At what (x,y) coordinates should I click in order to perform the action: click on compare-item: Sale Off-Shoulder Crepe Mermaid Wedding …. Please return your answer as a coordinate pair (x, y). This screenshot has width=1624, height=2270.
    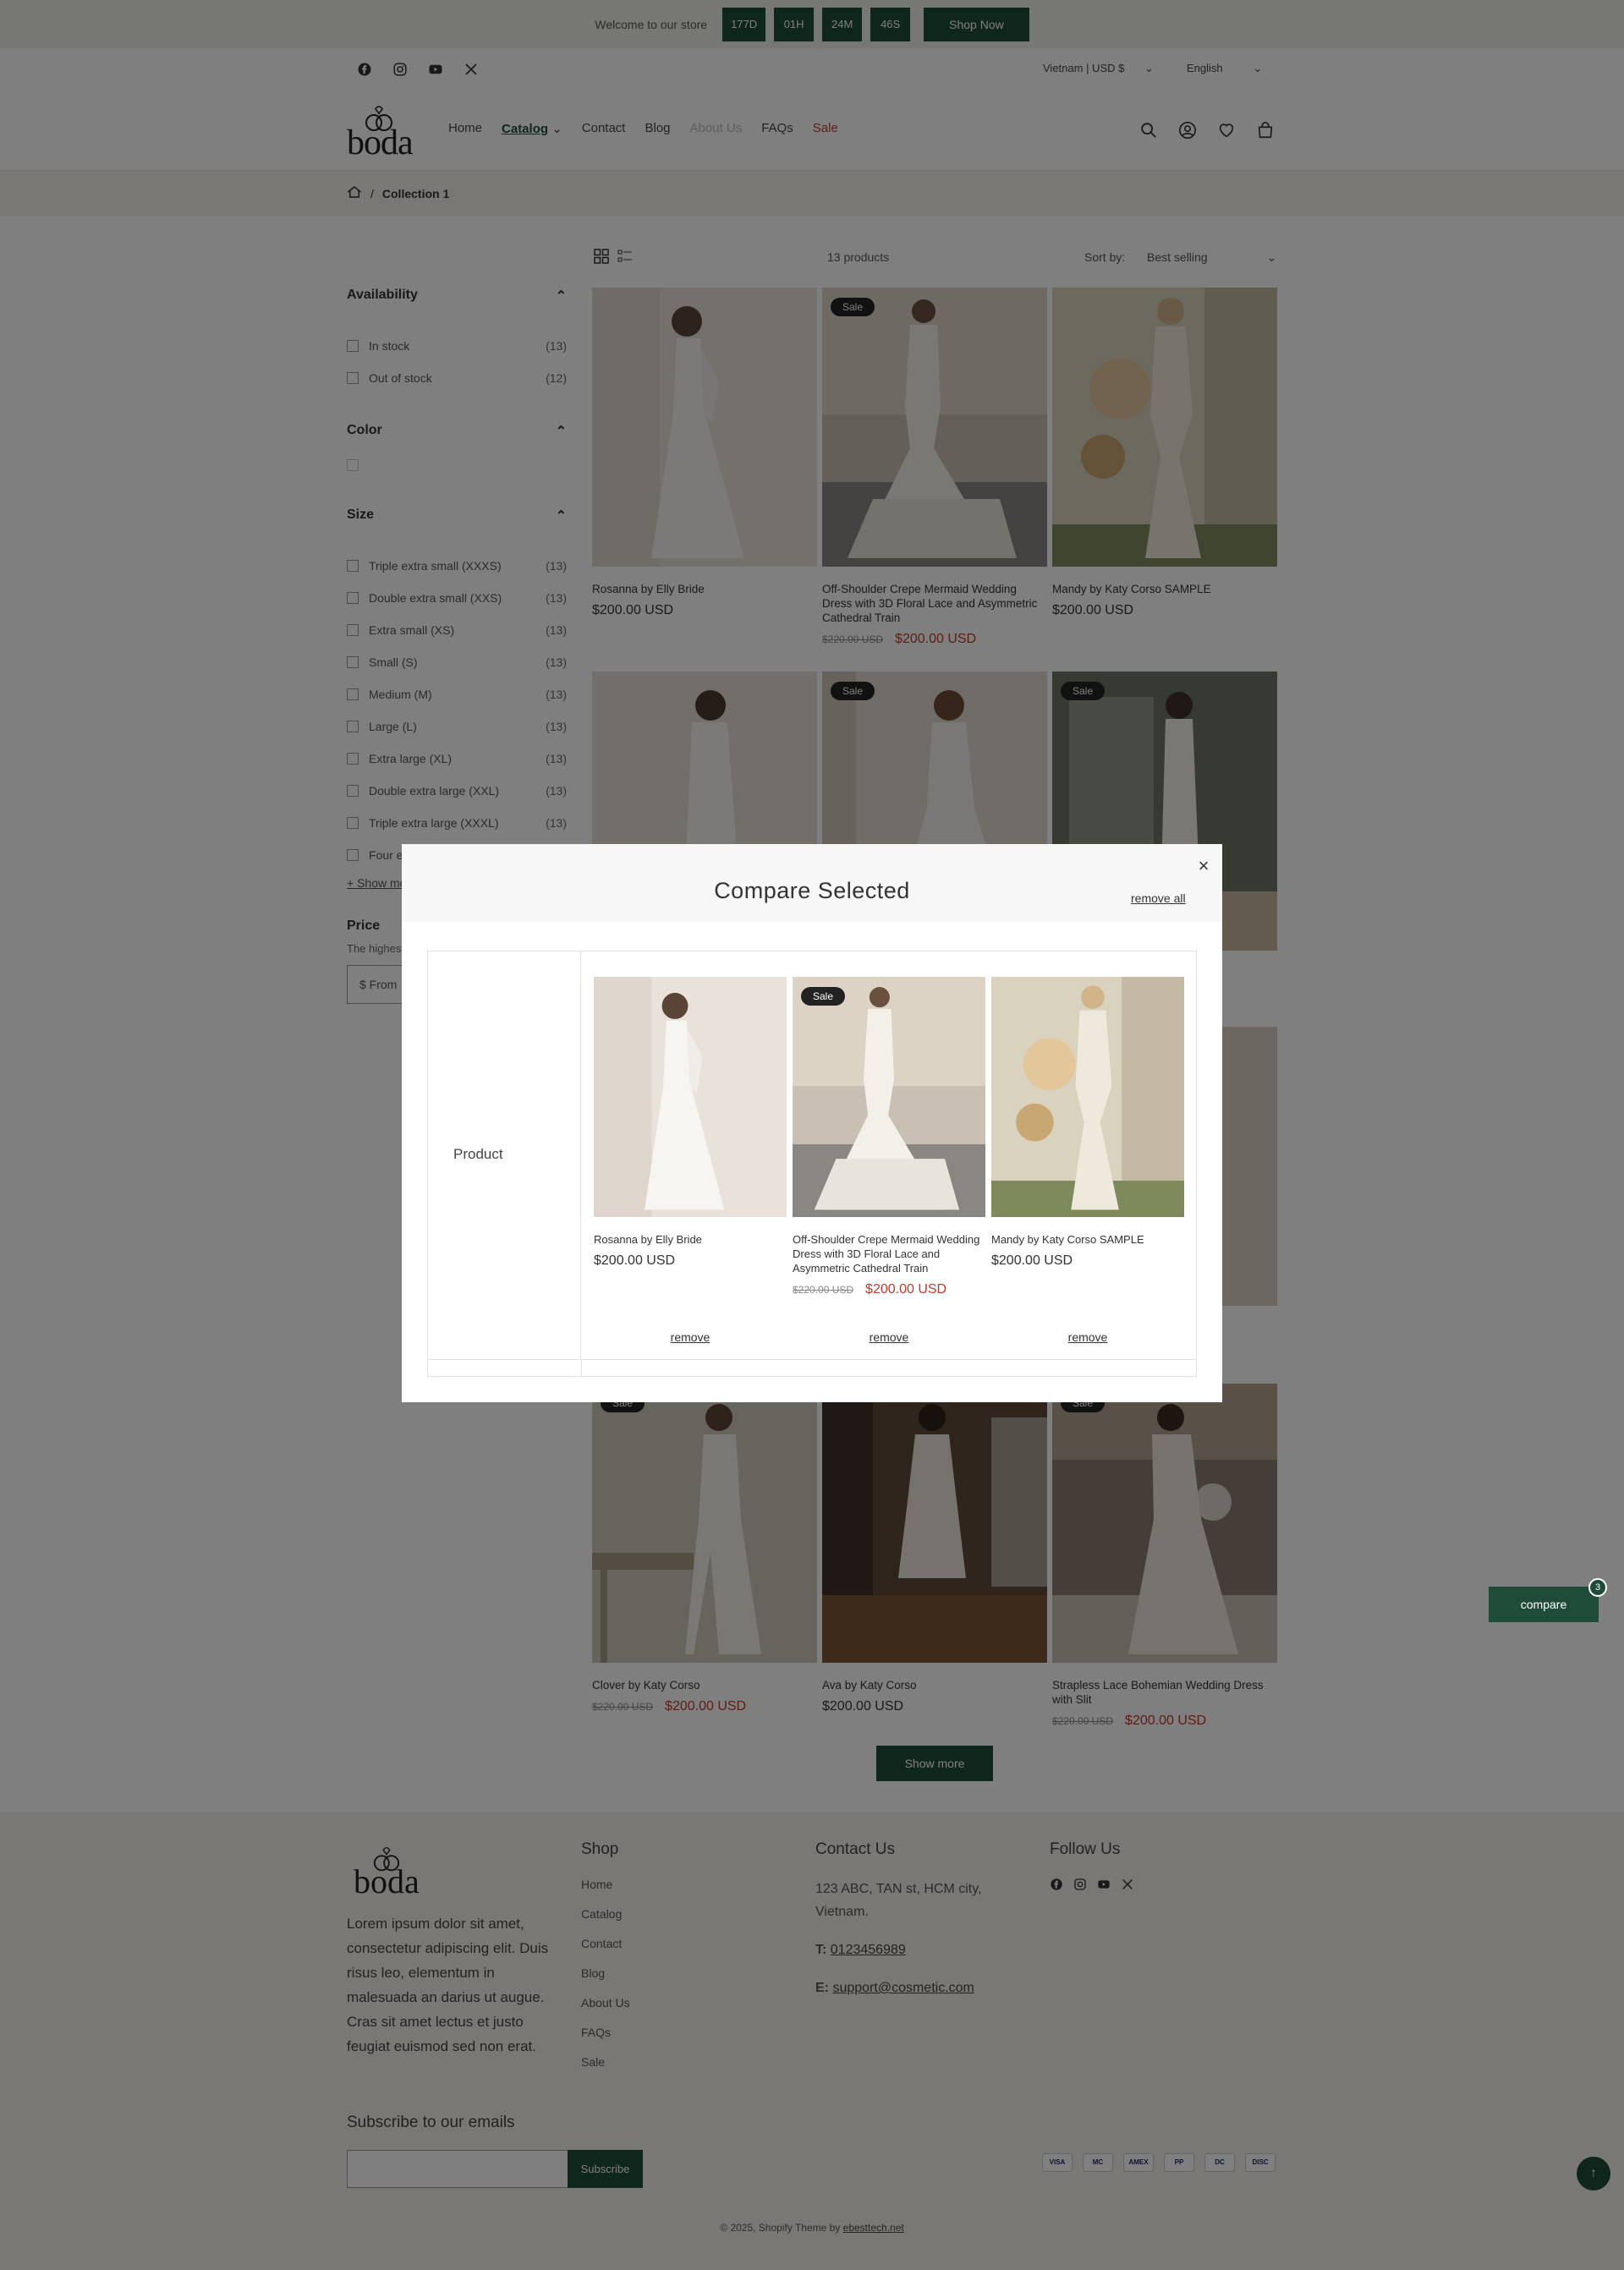
    Looking at the image, I should click on (889, 1137).